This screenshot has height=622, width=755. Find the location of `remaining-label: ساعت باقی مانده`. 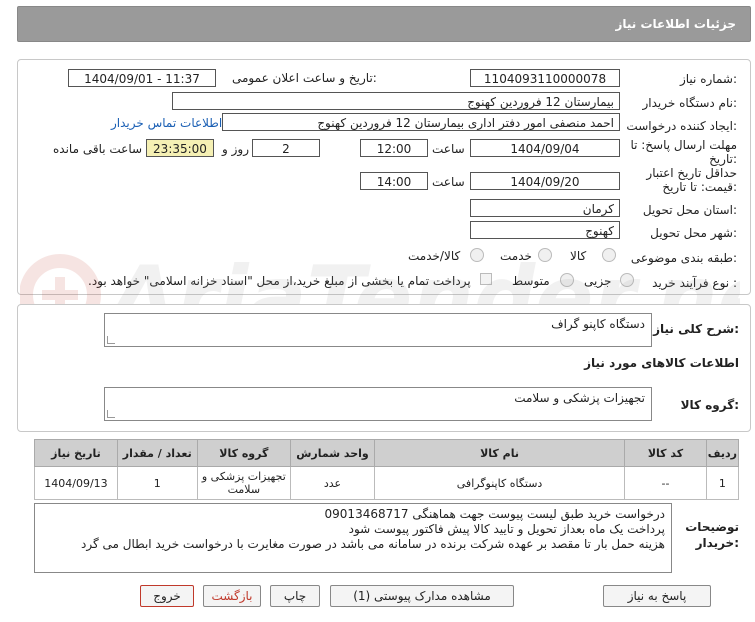

remaining-label: ساعت باقی مانده is located at coordinates (98, 149).